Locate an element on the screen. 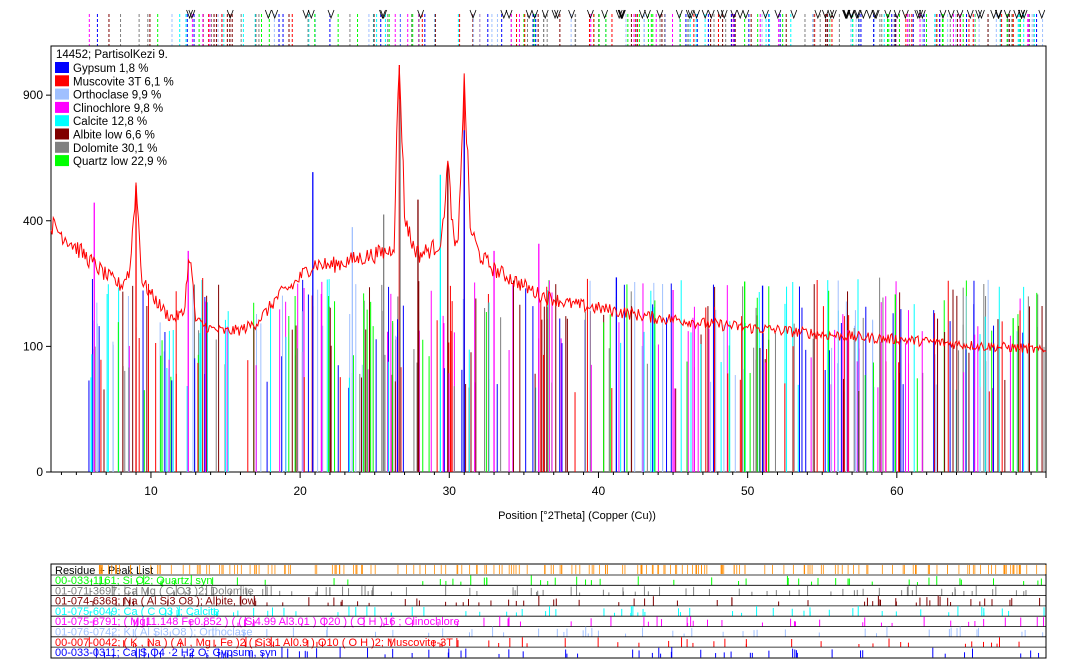 Image resolution: width=1073 pixels, height=669 pixels. y-tick-label: 900 is located at coordinates (33, 95).